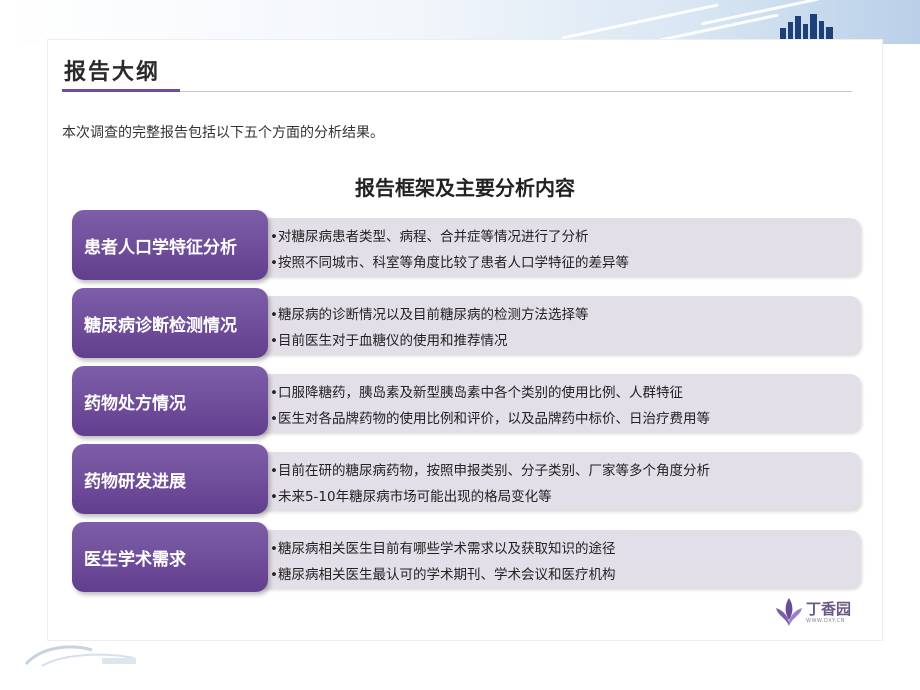  I want to click on description-line: •糖尿病相关医生目前有哪些学术需求以及获取知识的途径, so click(443, 549).